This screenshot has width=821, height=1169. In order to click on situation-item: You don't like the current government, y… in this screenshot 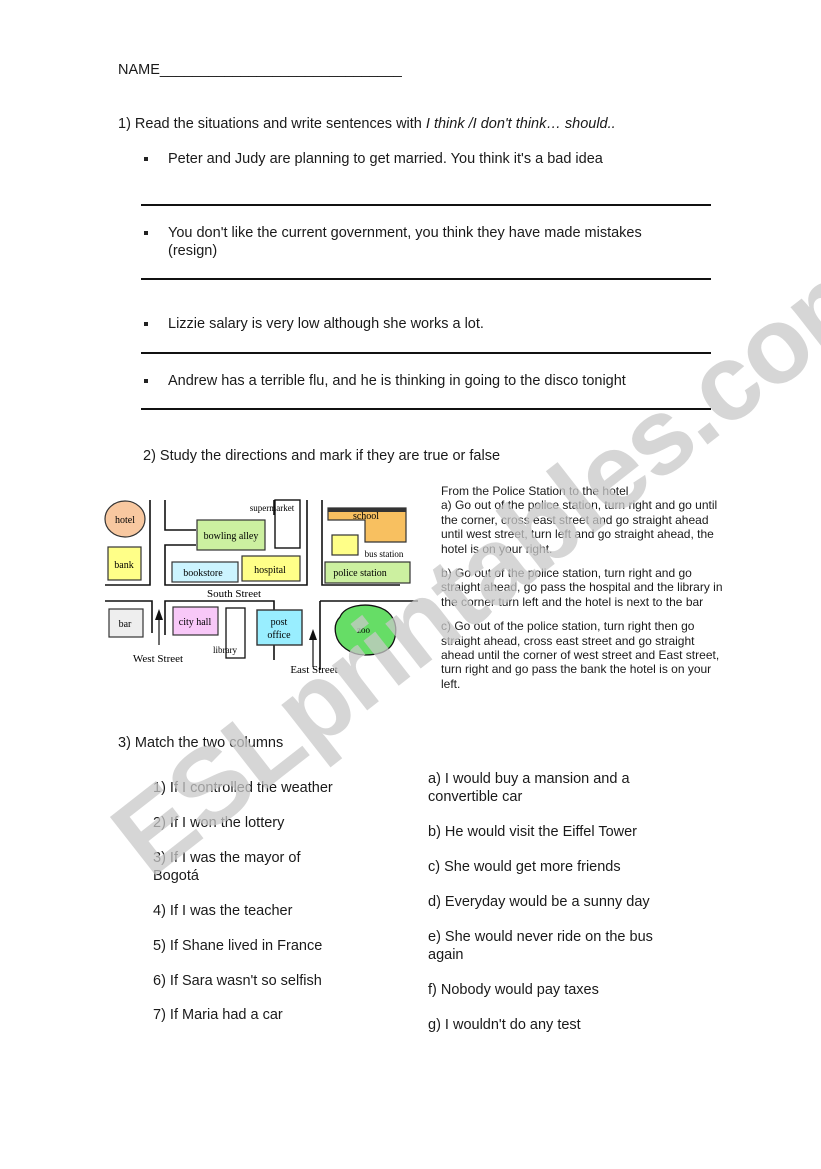, I will do `click(423, 242)`.